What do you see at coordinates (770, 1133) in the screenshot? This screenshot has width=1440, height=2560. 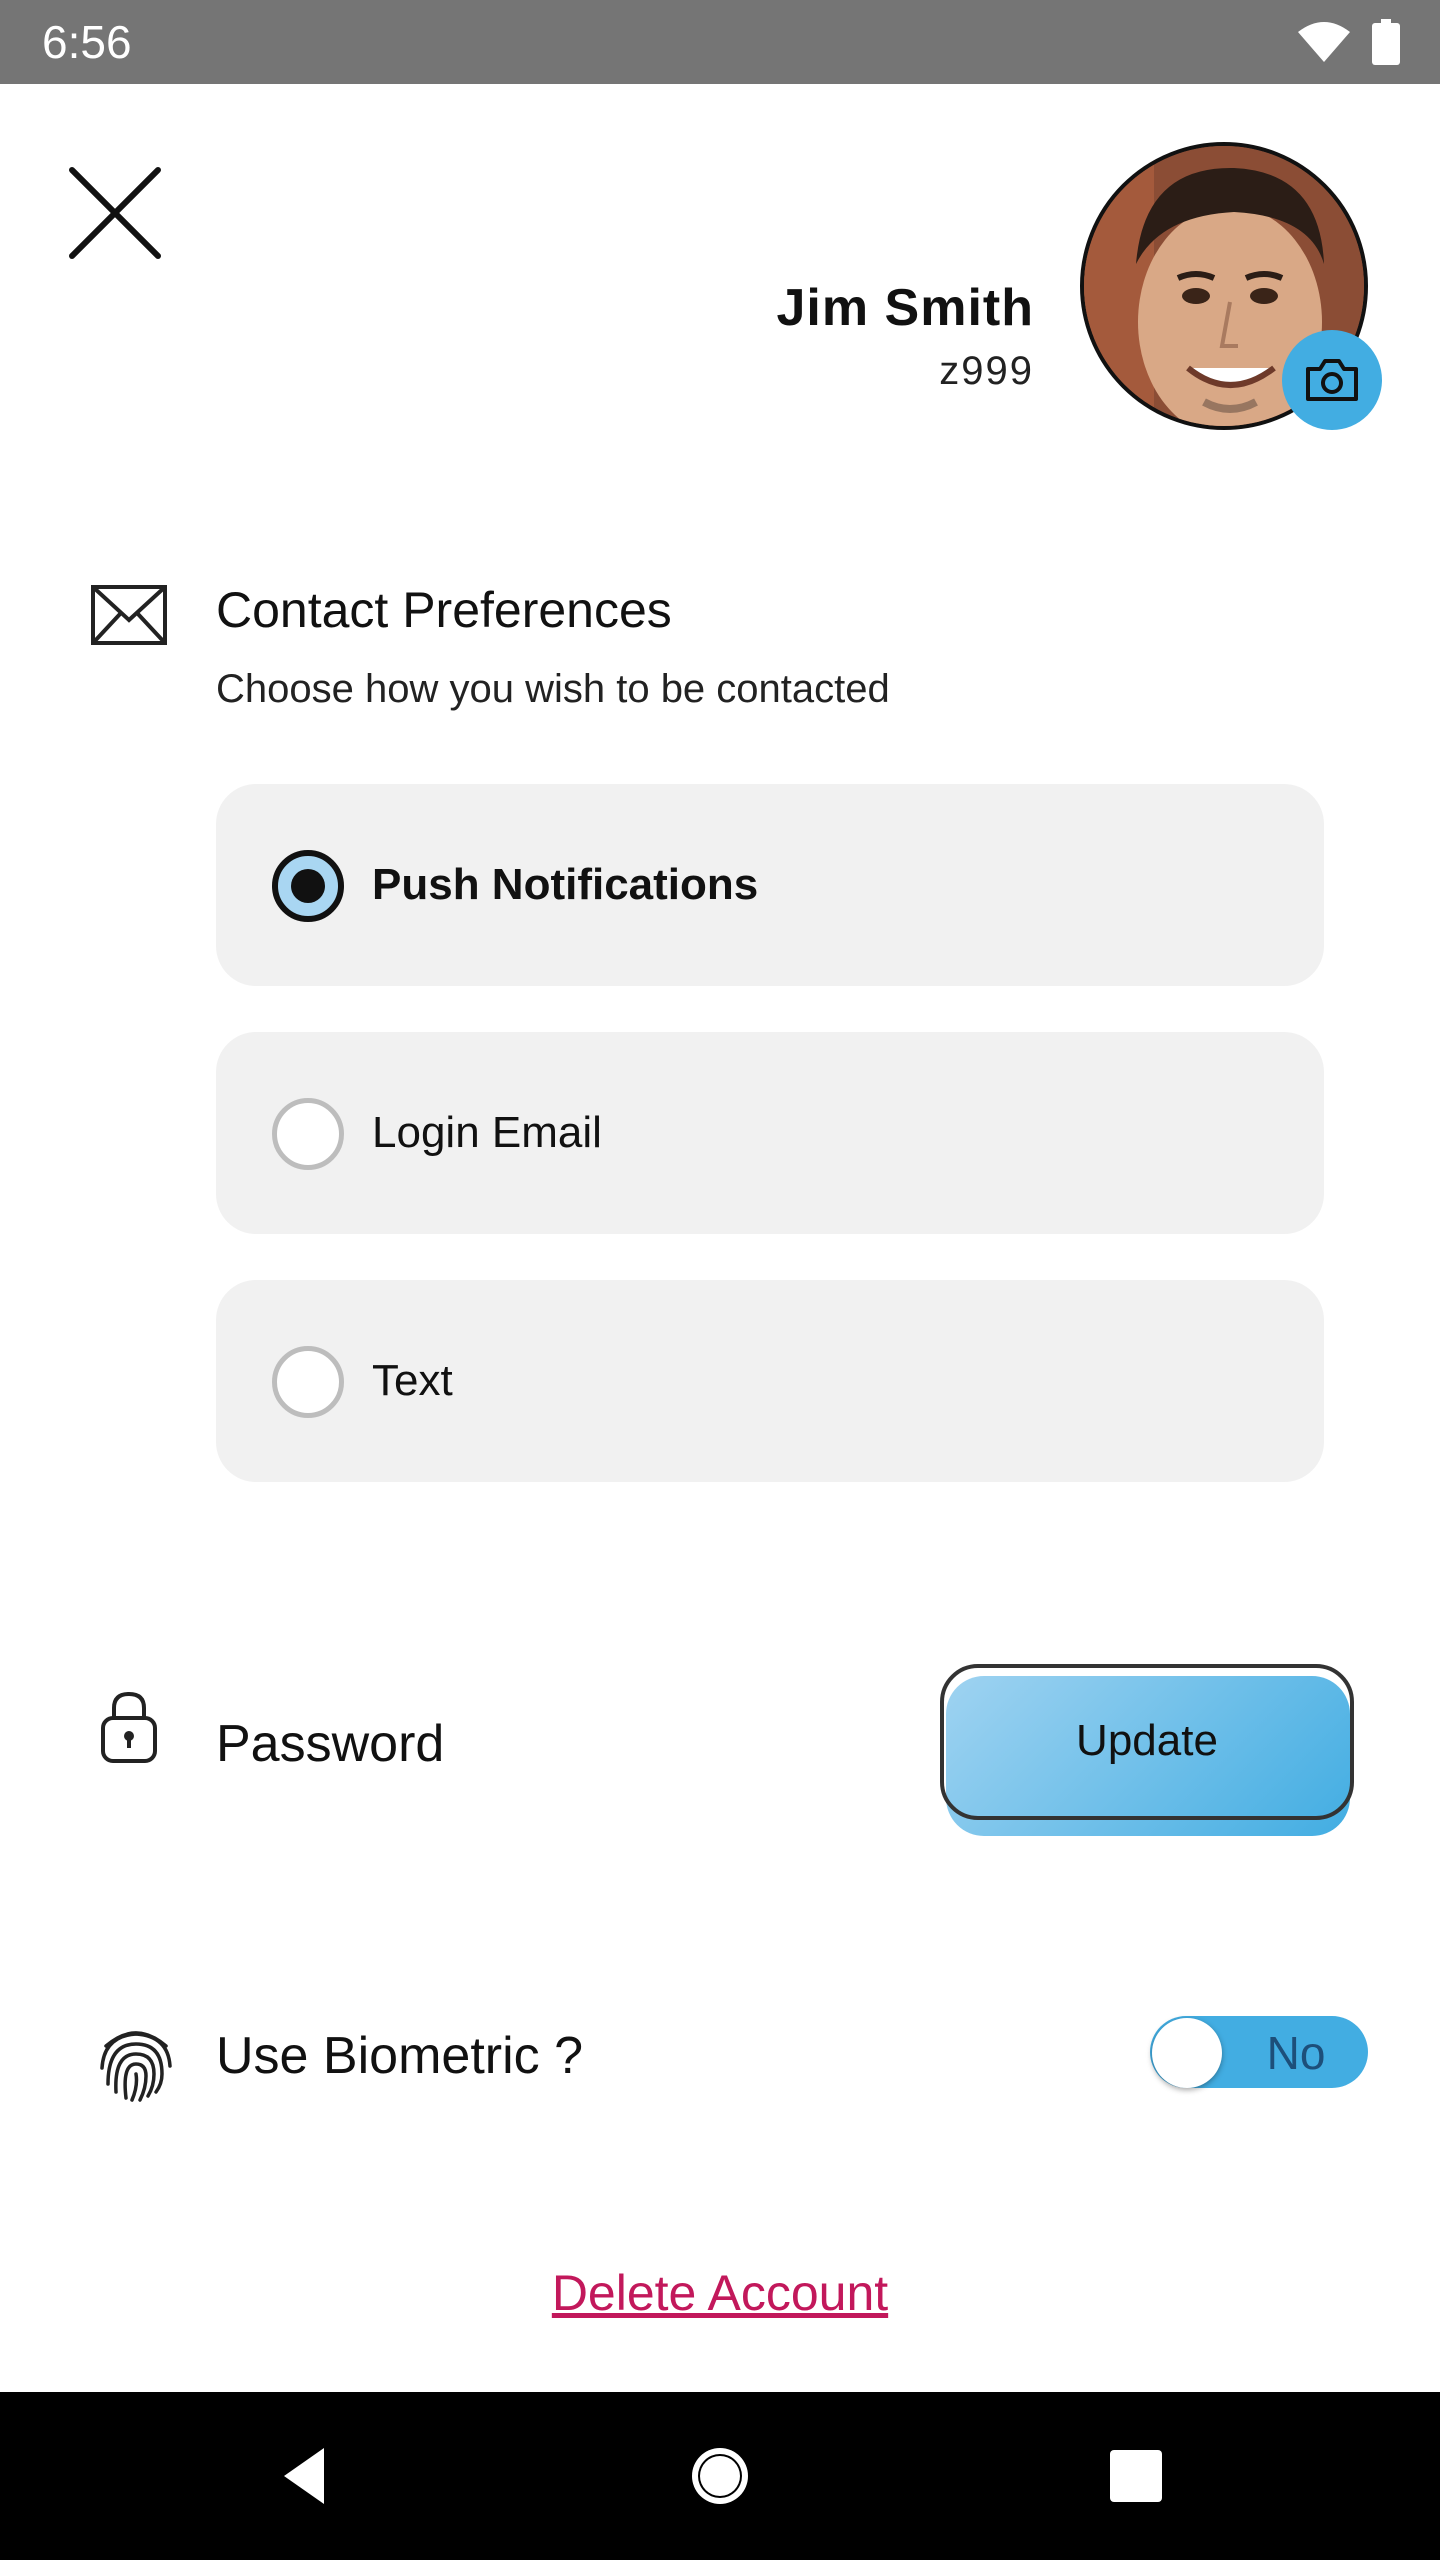 I see `option-login-email: Login Email` at bounding box center [770, 1133].